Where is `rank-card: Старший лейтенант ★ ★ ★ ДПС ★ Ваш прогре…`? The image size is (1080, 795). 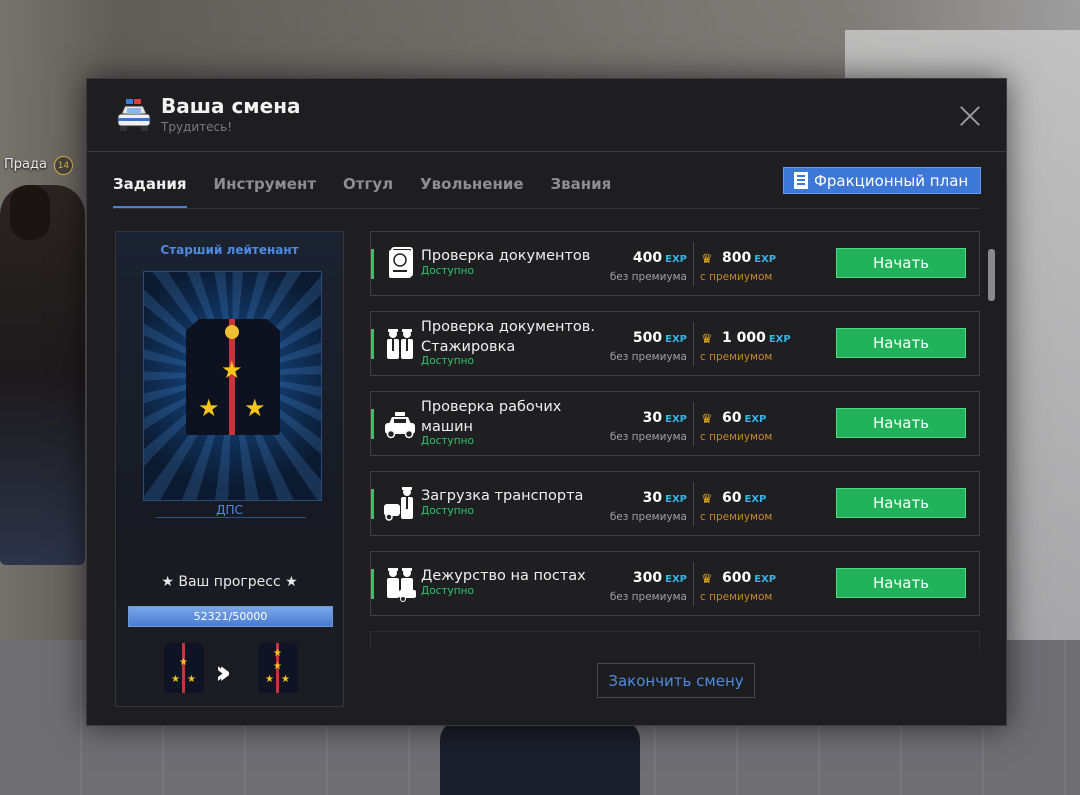 rank-card: Старший лейтенант ★ ★ ★ ДПС ★ Ваш прогре… is located at coordinates (229, 469).